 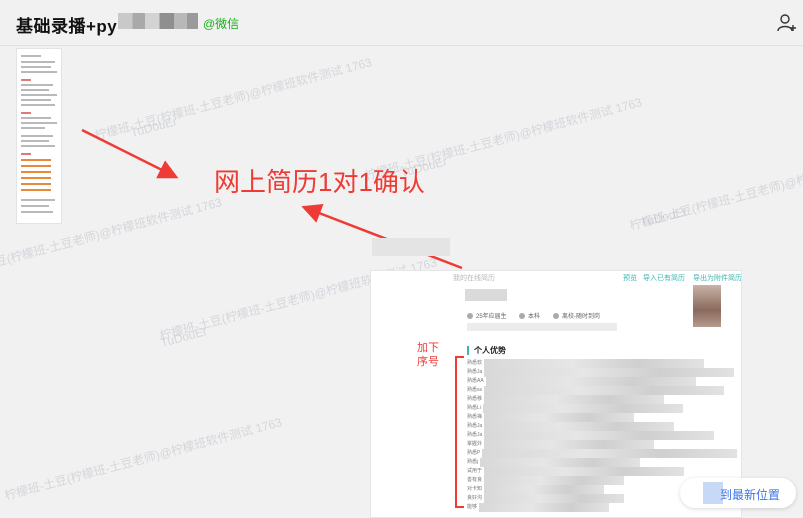 I want to click on resume-row: 对卡知, so click(x=536, y=489).